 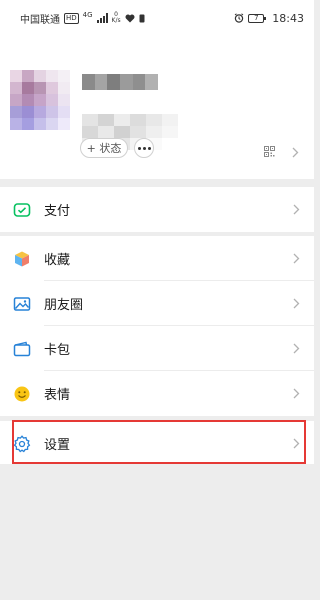 What do you see at coordinates (40, 20) in the screenshot?
I see `carrier-label: 中国联通` at bounding box center [40, 20].